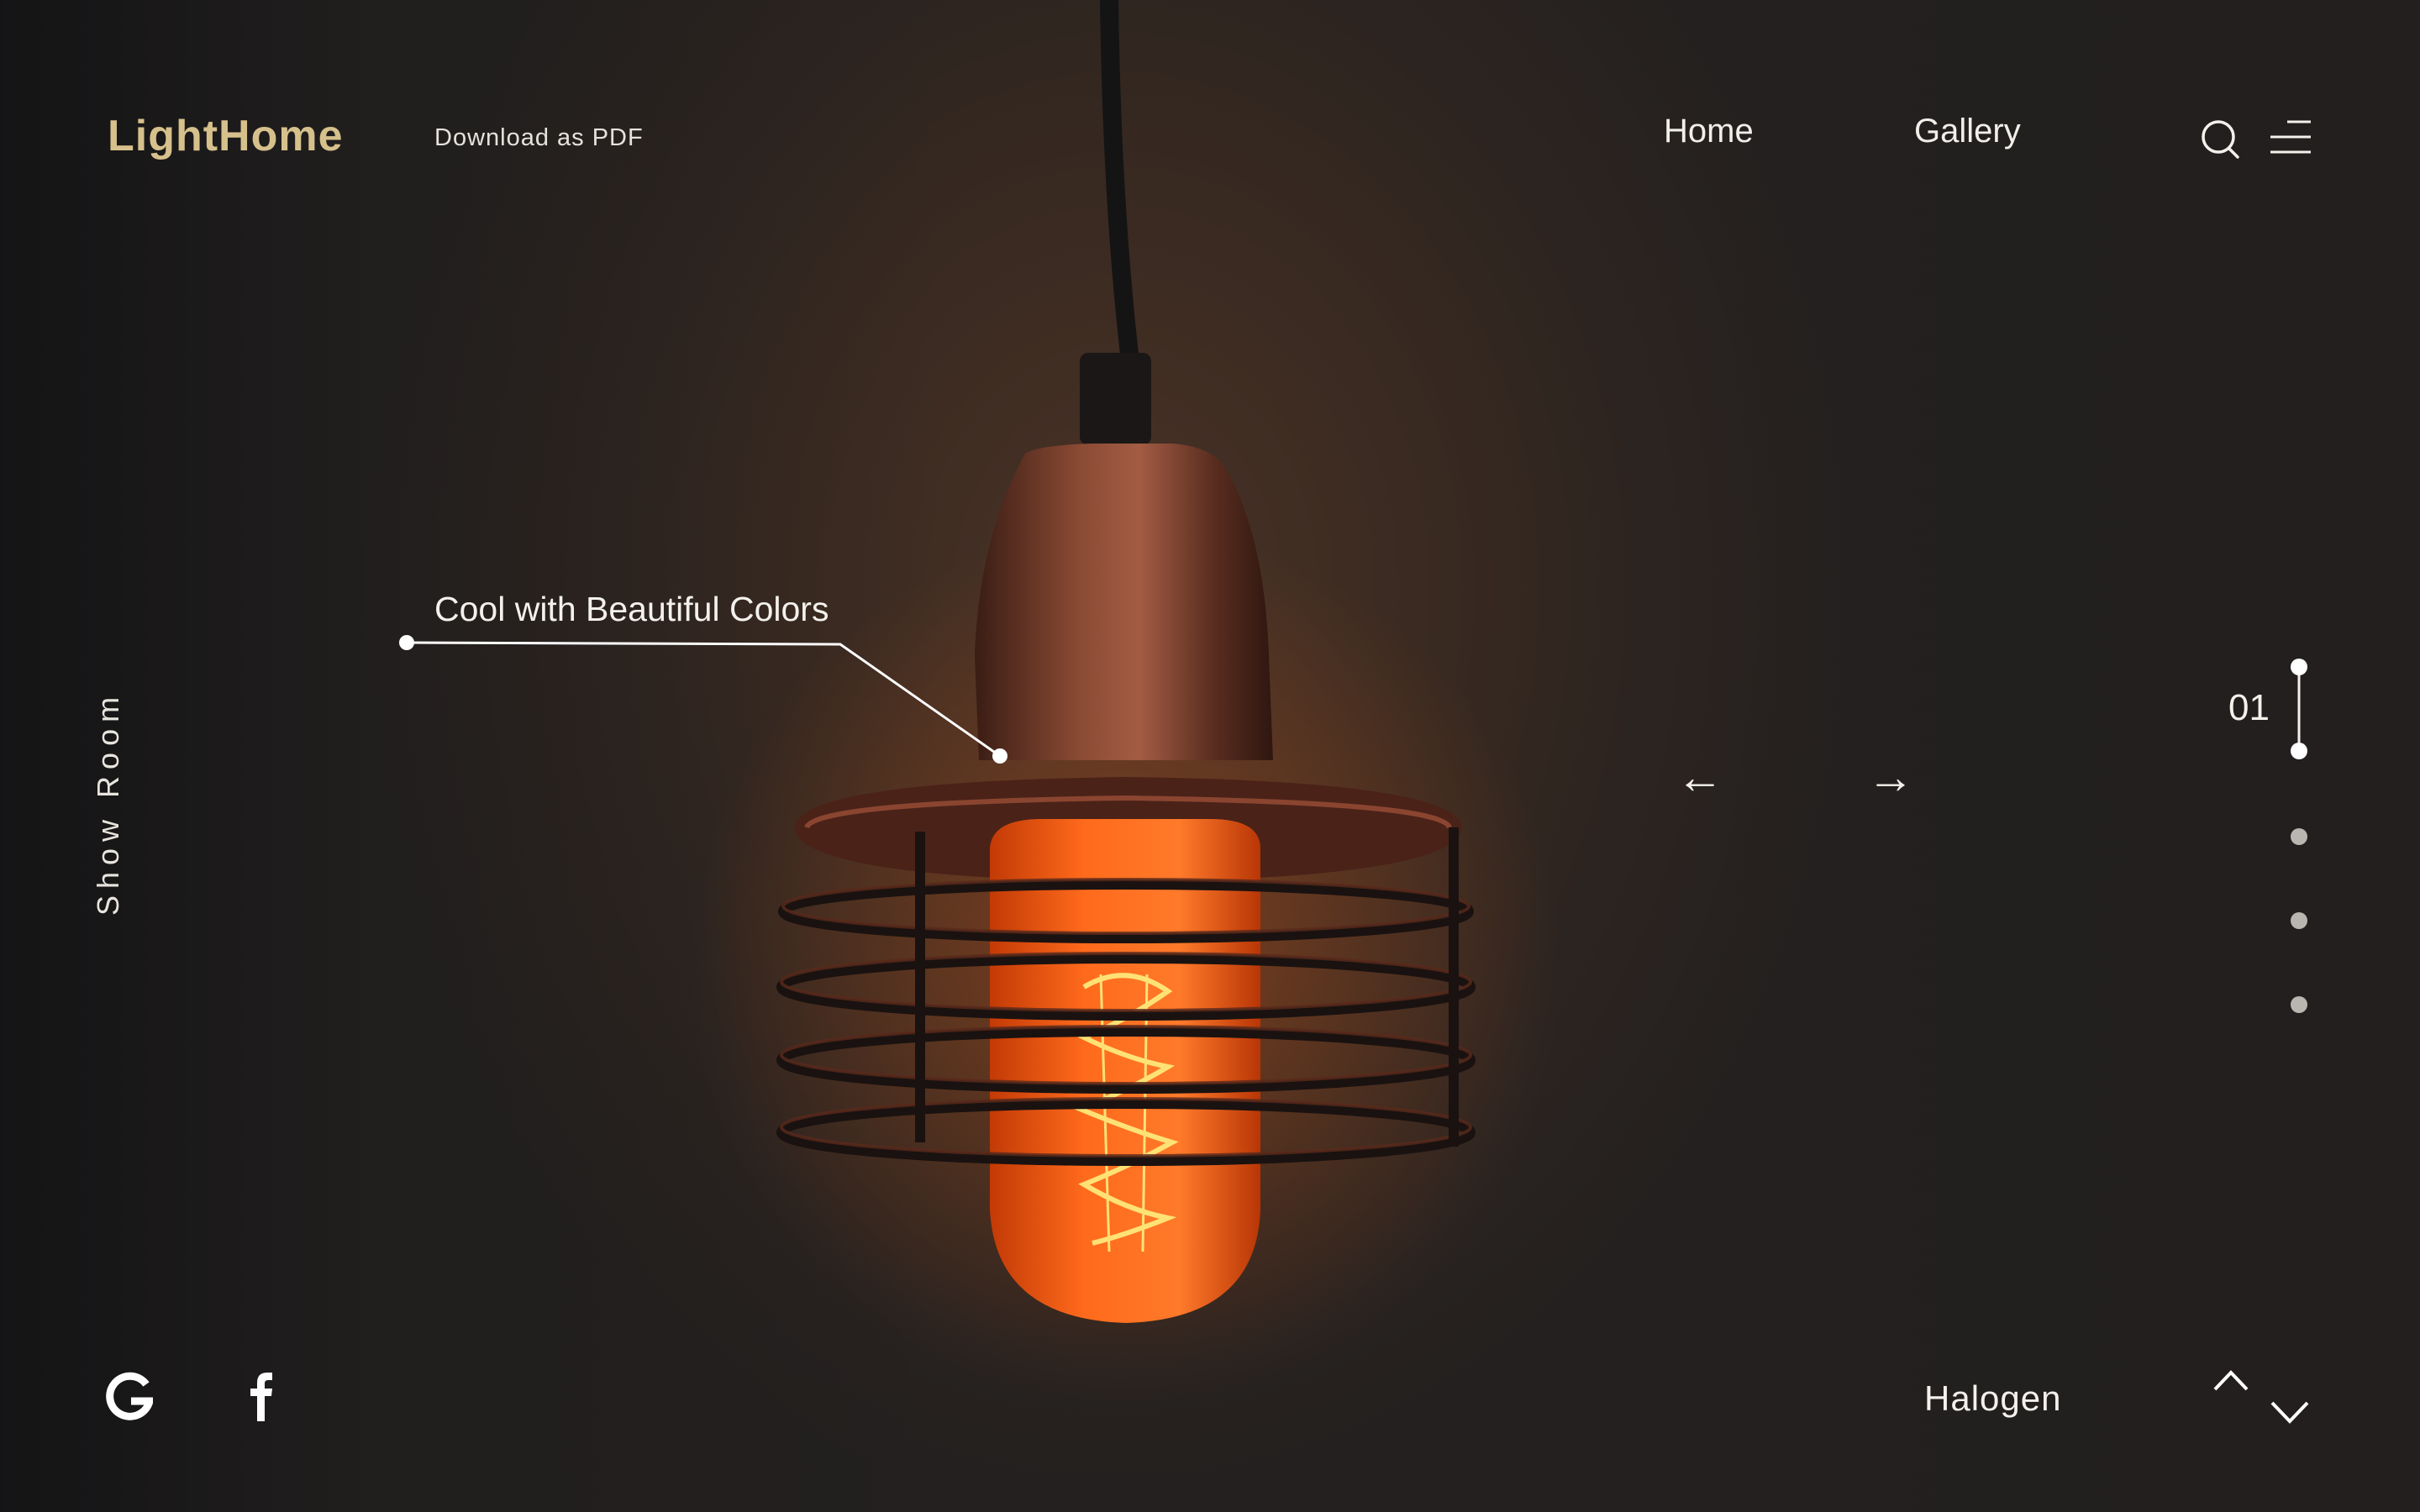  Describe the element at coordinates (1709, 131) in the screenshot. I see `nav-home: Home` at that location.